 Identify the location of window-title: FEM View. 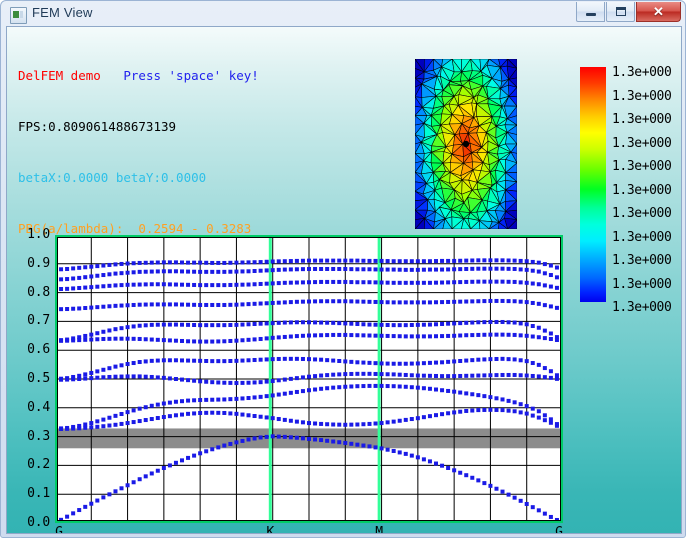
(62, 12).